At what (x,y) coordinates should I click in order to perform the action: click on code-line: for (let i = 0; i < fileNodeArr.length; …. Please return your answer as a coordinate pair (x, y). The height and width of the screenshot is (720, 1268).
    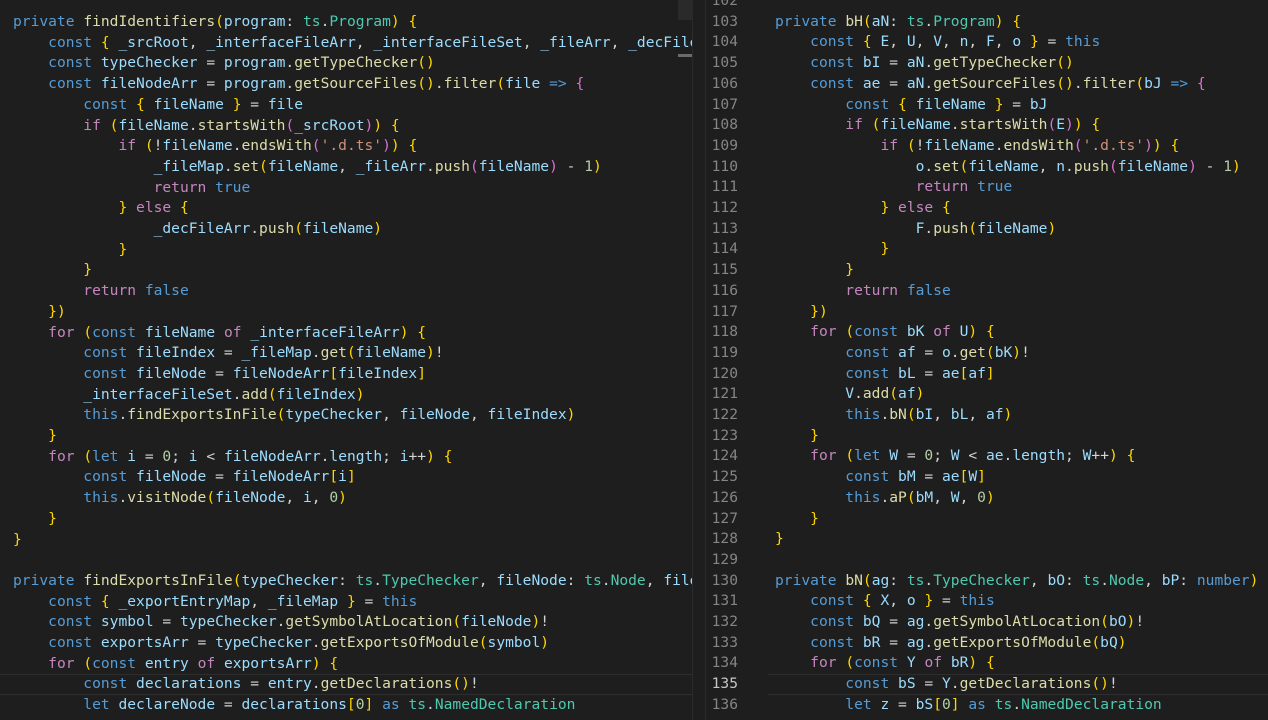
    Looking at the image, I should click on (346, 457).